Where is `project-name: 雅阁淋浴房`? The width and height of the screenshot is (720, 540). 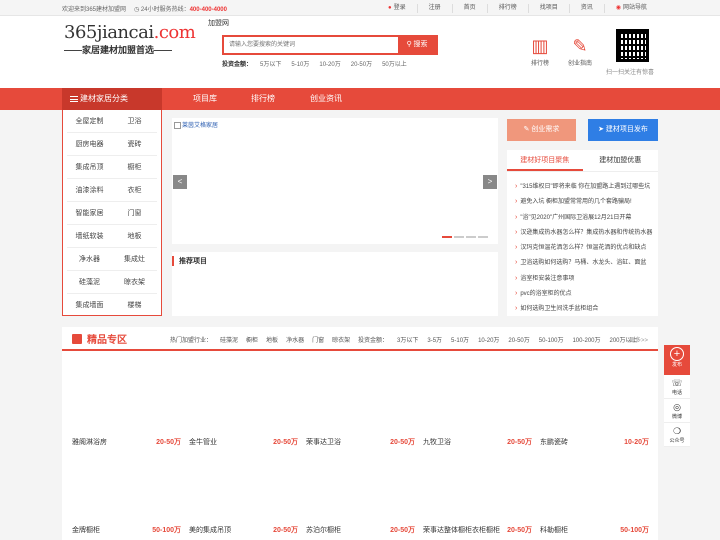
project-name: 雅阁淋浴房 is located at coordinates (89, 442).